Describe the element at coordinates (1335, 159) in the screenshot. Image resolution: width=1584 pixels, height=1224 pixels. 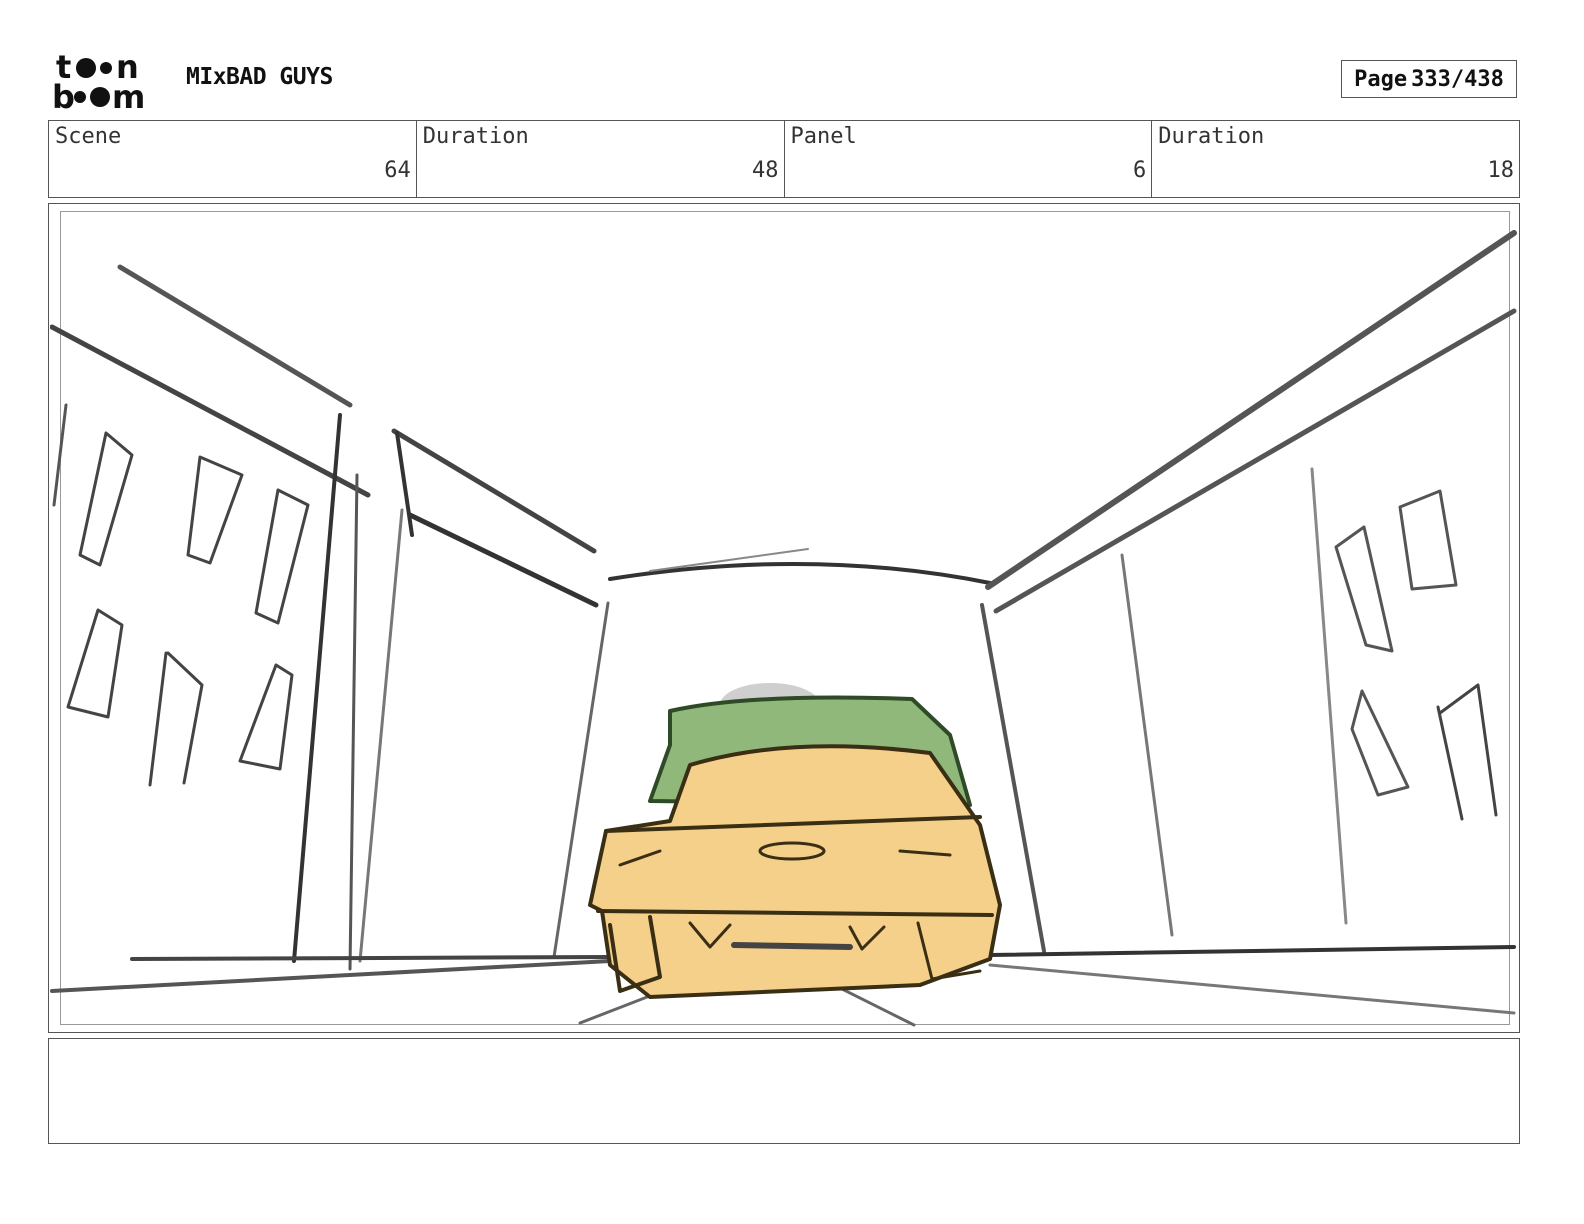
I see `panel-duration-cell: Duration 18` at that location.